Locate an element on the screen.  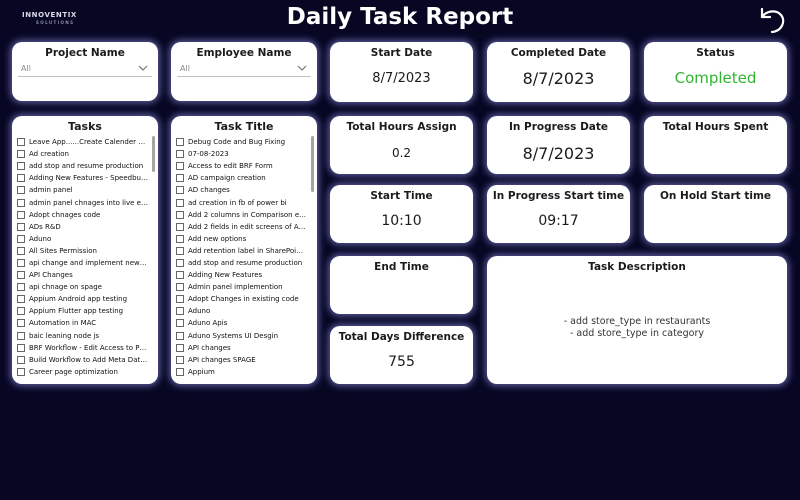
task-list-item: Career page optimization is located at coordinates (82, 372).